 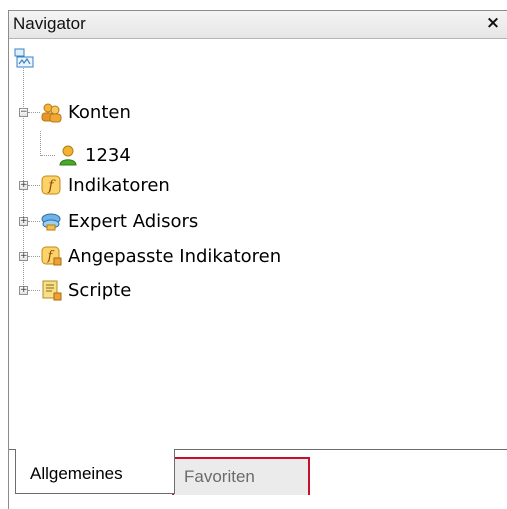 I want to click on panel-title: Navigator, so click(x=49, y=23).